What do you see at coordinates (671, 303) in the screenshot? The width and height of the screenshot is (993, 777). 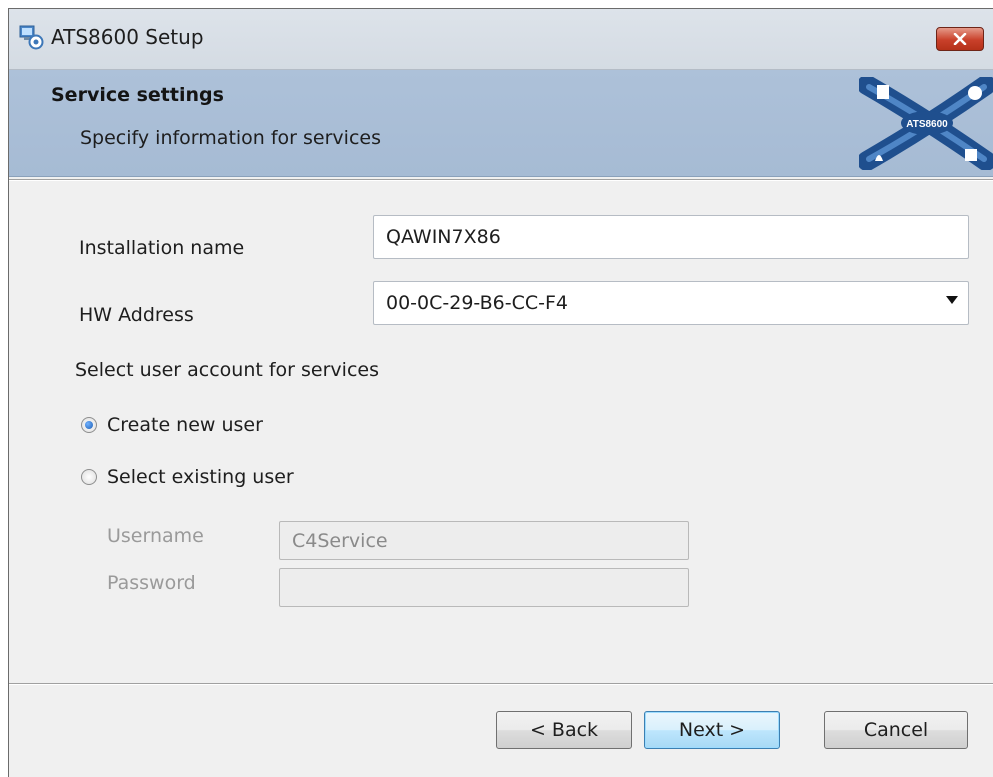 I see `hw-address-dropdown: 00-0C-29-B6-CC-F4` at bounding box center [671, 303].